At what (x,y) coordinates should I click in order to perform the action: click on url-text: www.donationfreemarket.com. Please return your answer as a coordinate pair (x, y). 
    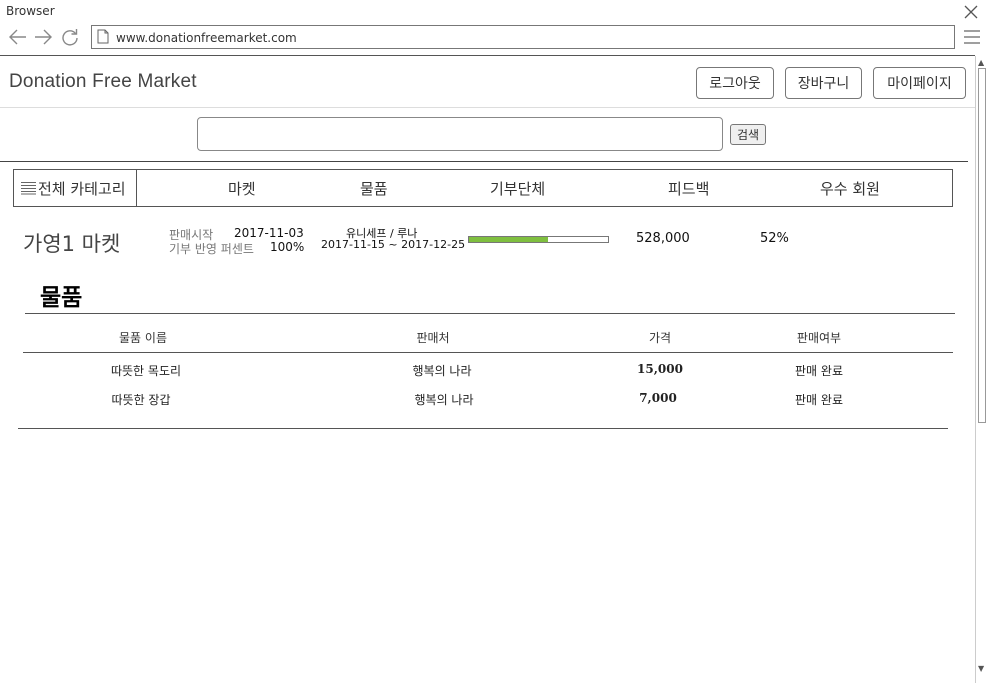
    Looking at the image, I should click on (206, 38).